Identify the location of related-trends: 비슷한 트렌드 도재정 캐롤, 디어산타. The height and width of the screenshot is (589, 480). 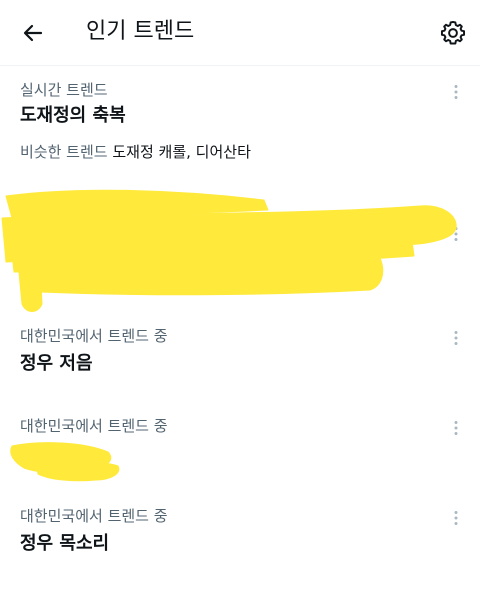
(135, 152).